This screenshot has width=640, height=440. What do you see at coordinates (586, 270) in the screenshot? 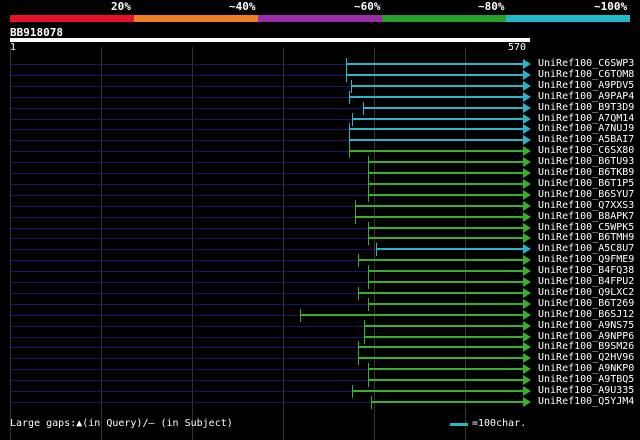
I see `hit-label: UniRef100_B4FQ38` at bounding box center [586, 270].